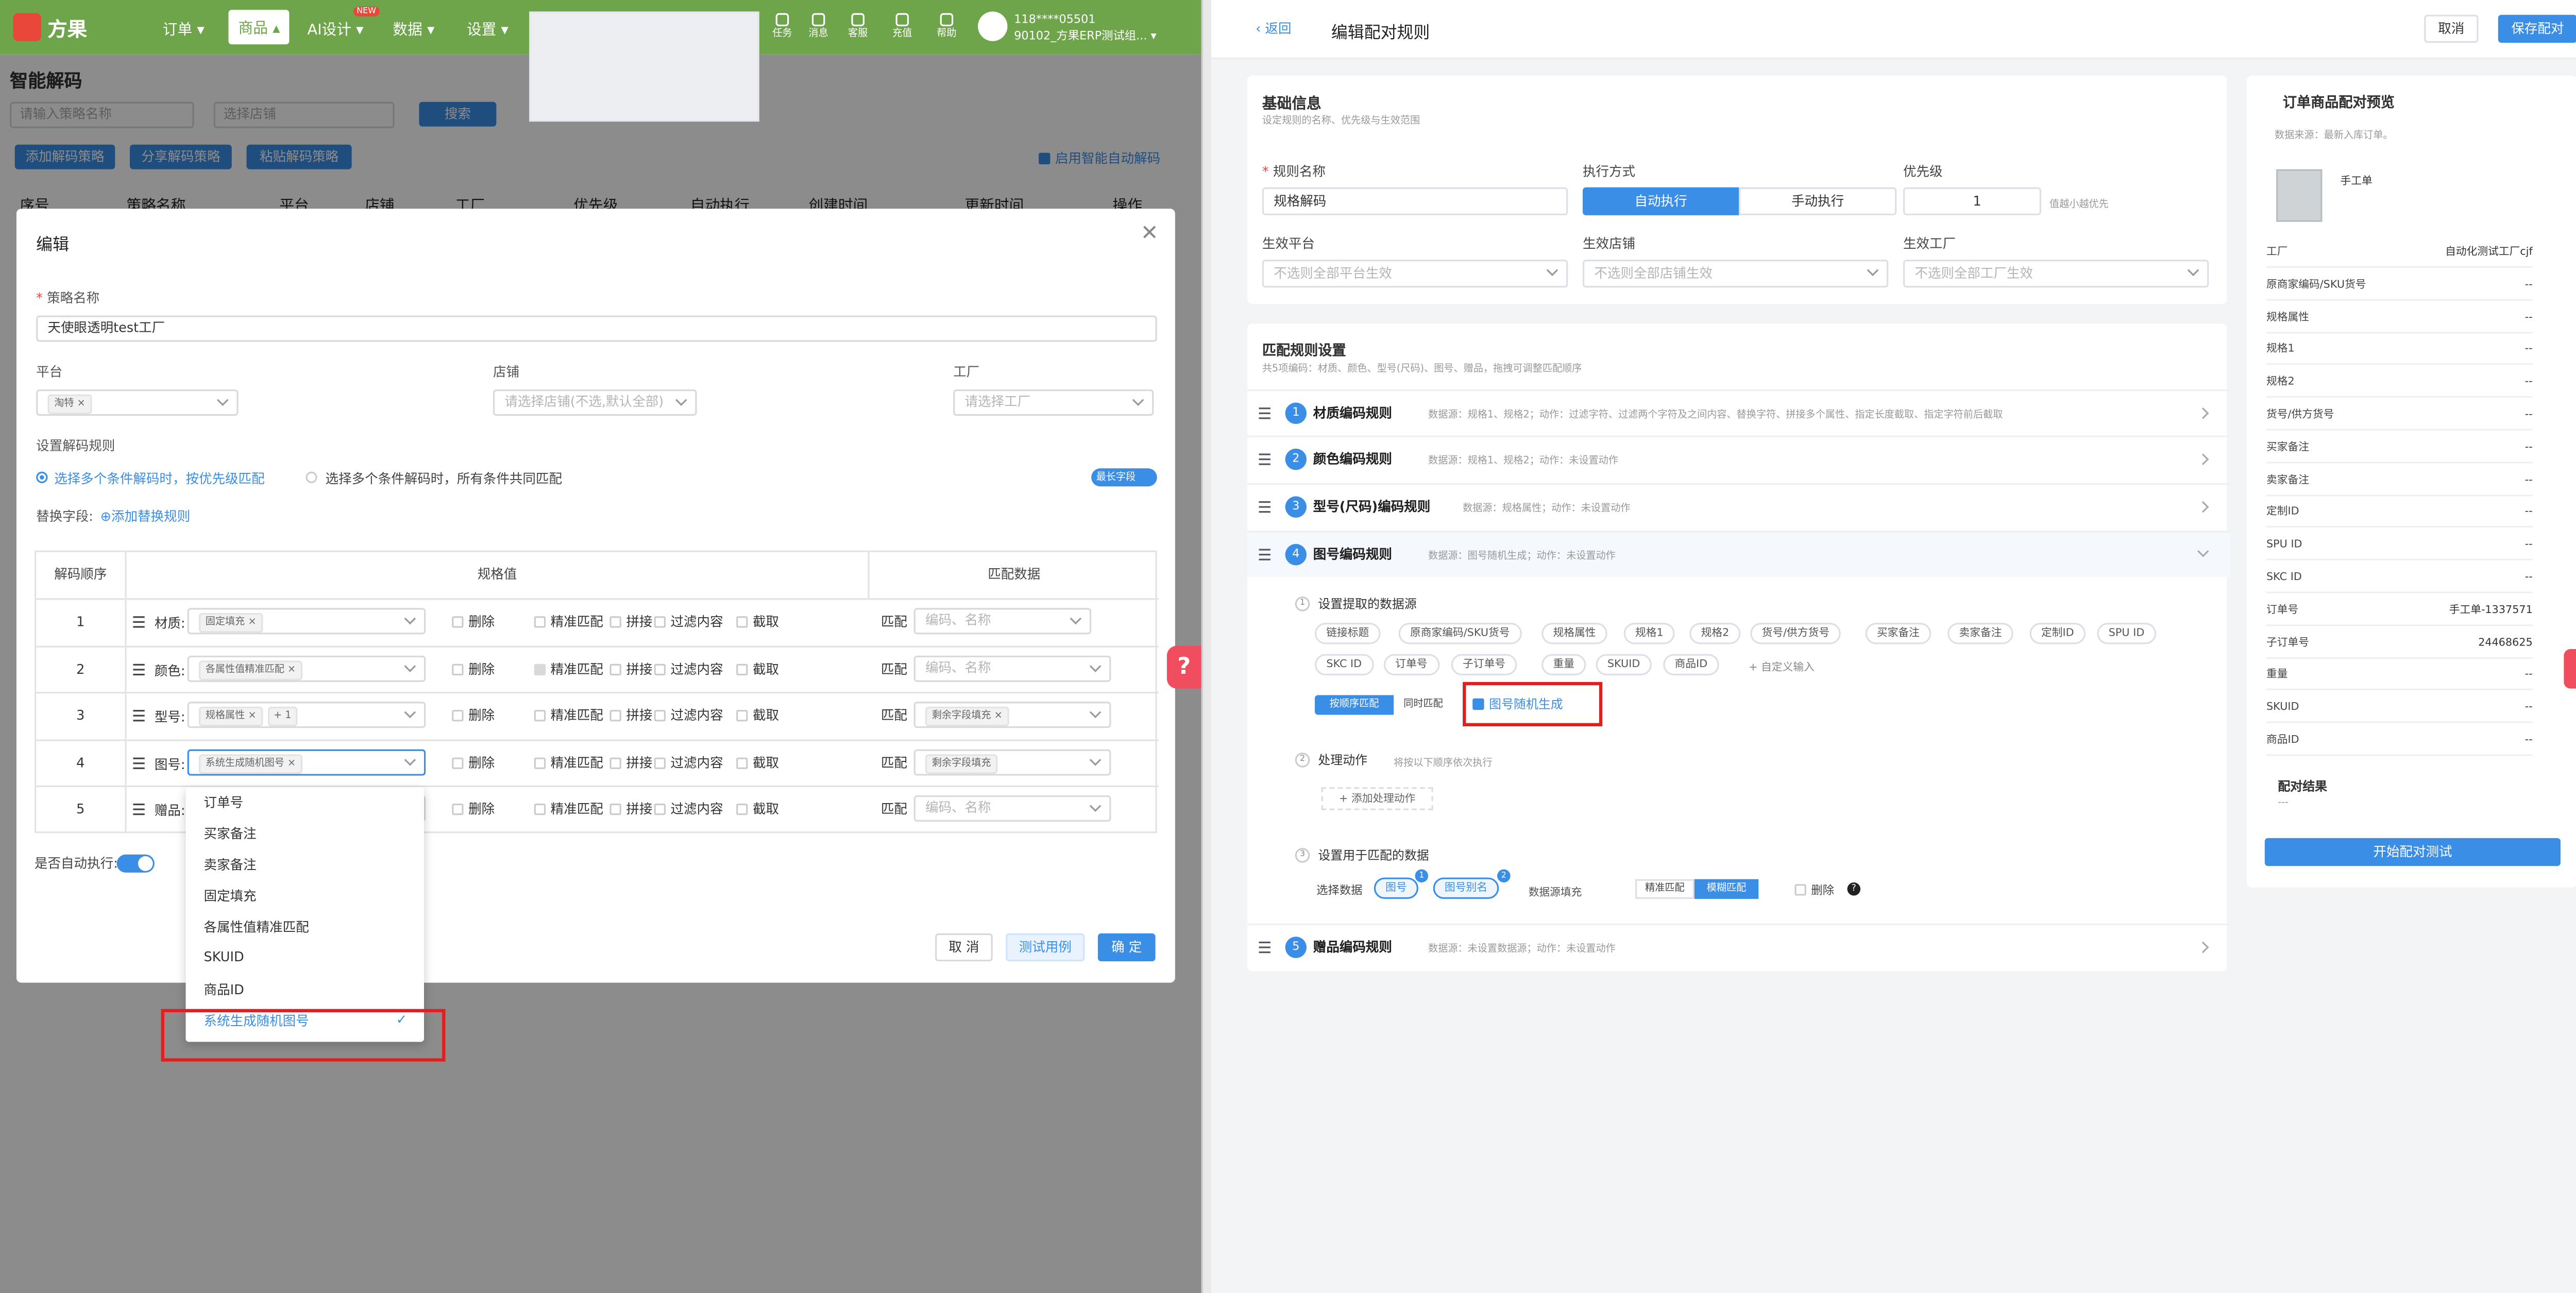  What do you see at coordinates (306, 621) in the screenshot?
I see `row-source-select: 固定填充 ×` at bounding box center [306, 621].